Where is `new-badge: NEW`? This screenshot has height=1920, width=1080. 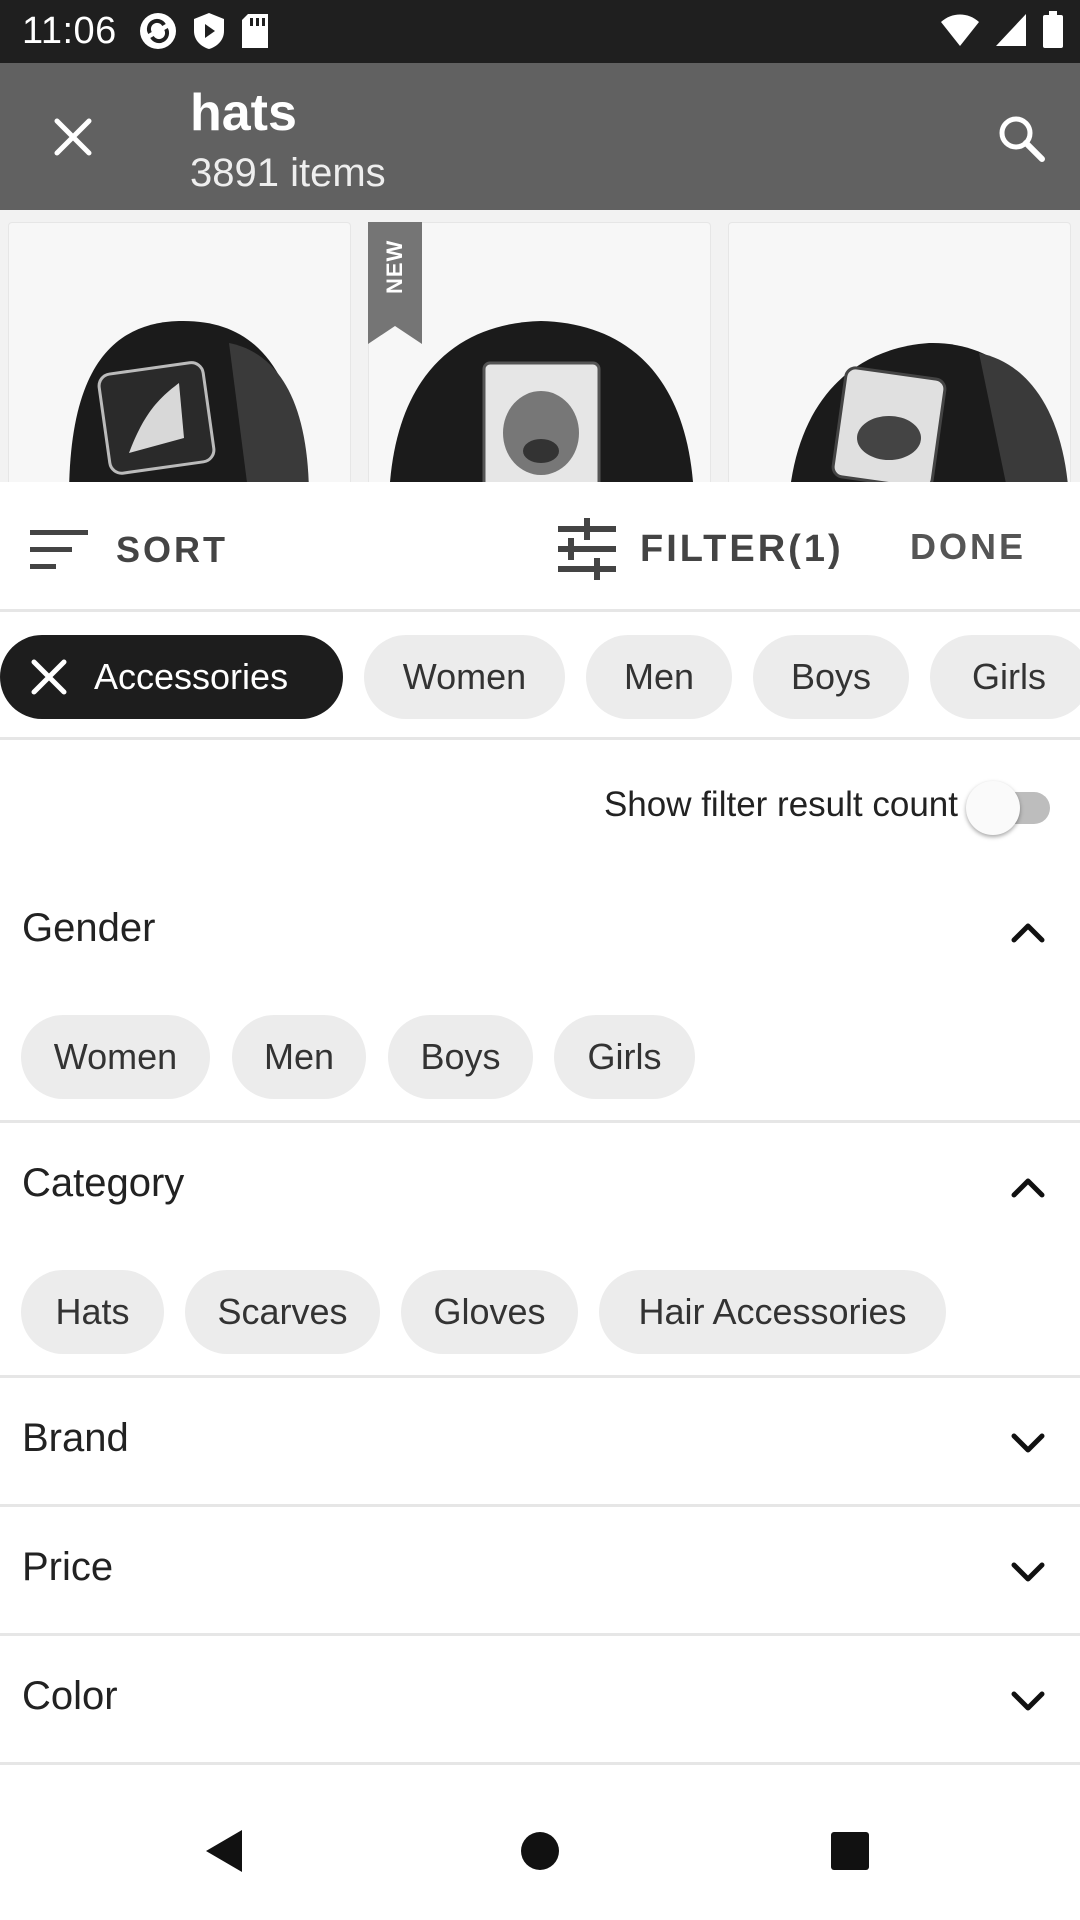
new-badge: NEW is located at coordinates (395, 283).